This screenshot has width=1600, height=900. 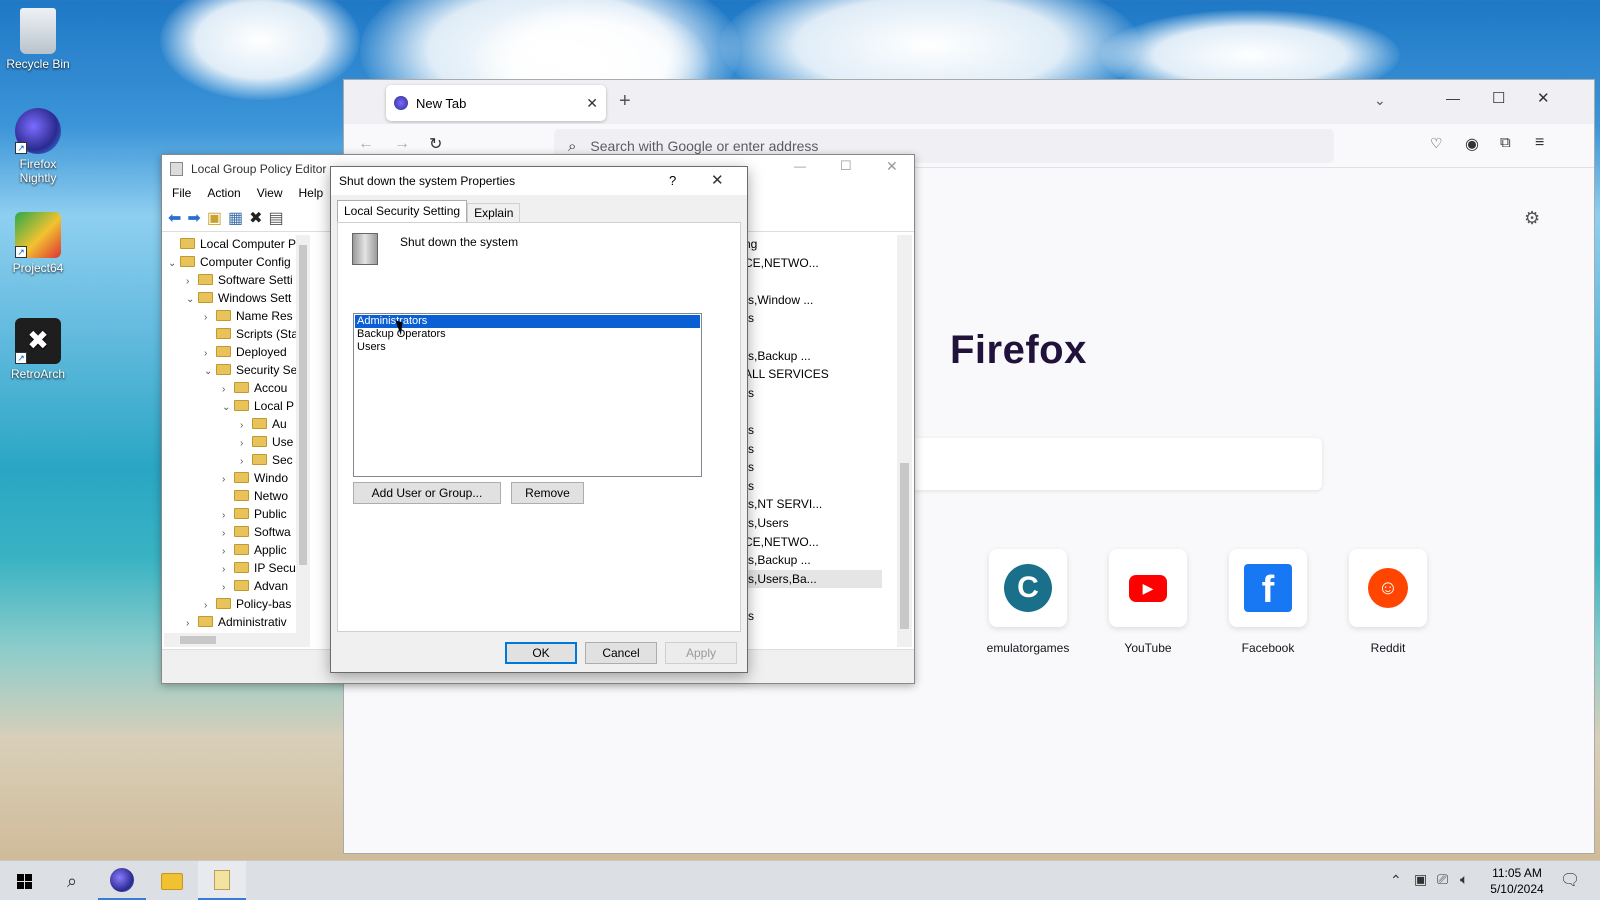 What do you see at coordinates (237, 532) in the screenshot?
I see `tree-node: › Softwa` at bounding box center [237, 532].